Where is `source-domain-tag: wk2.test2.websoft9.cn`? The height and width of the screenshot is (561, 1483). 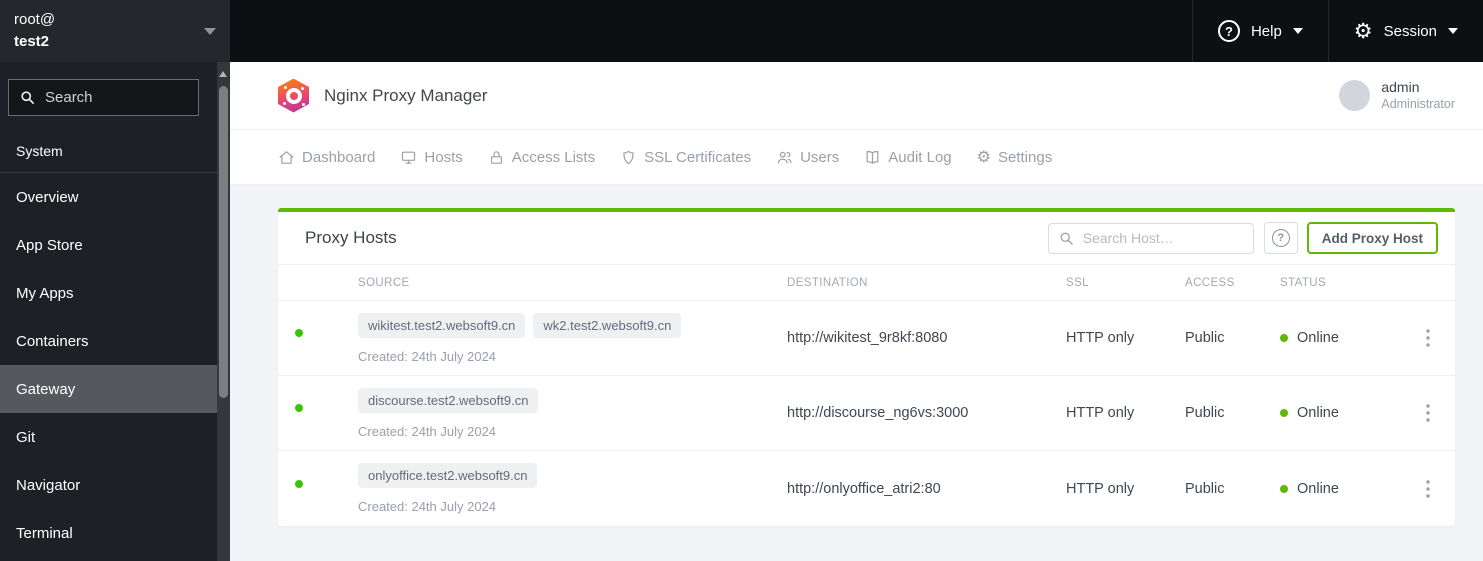 source-domain-tag: wk2.test2.websoft9.cn is located at coordinates (607, 325).